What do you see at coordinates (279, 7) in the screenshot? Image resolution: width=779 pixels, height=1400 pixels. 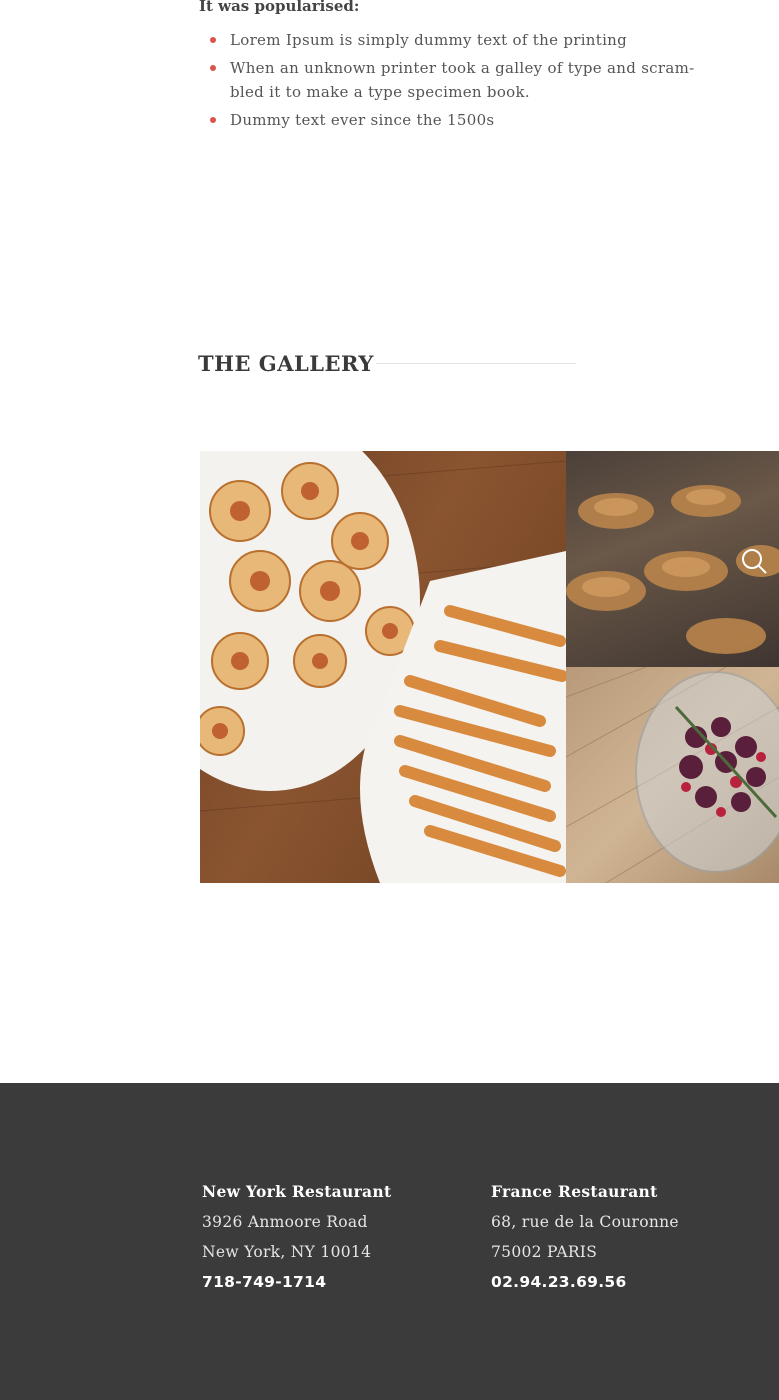 I see `intro-title: It was popularised:` at bounding box center [279, 7].